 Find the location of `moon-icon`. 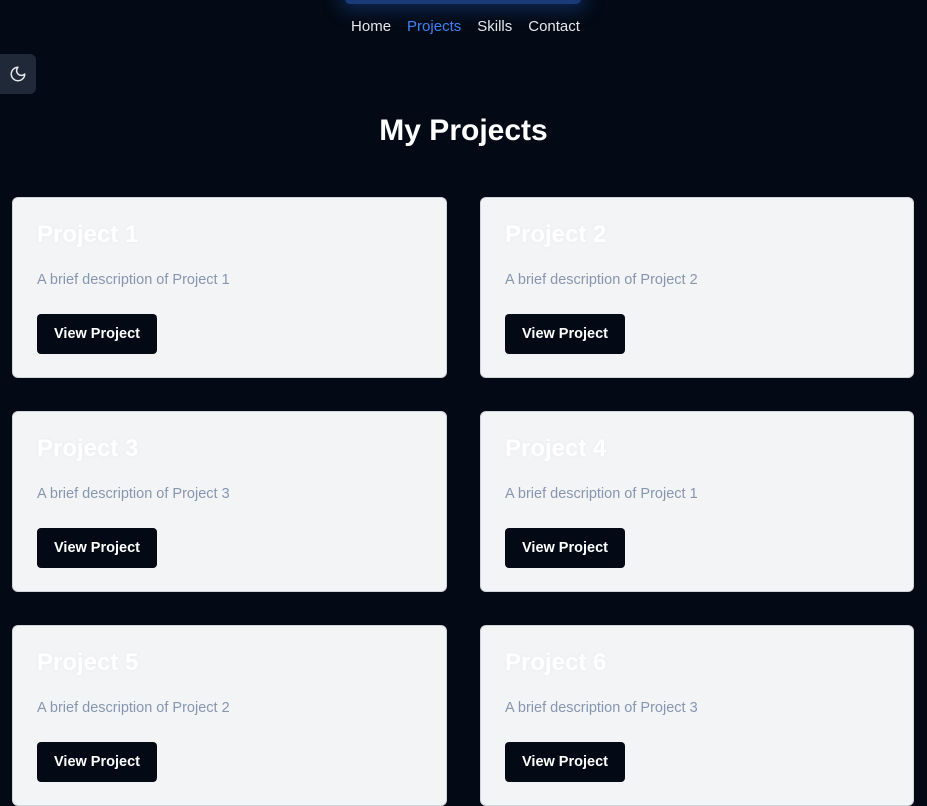

moon-icon is located at coordinates (18, 74).